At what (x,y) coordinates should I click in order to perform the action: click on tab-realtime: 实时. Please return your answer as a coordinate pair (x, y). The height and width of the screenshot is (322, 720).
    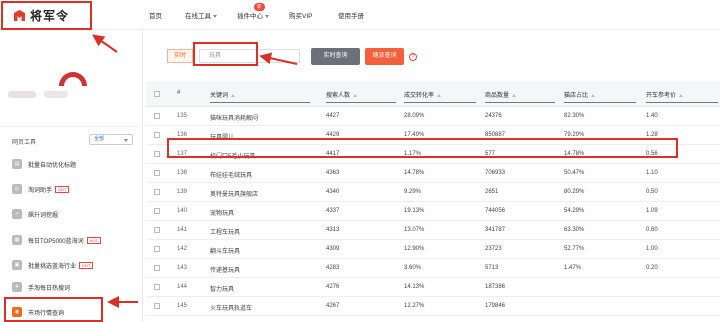
    Looking at the image, I should click on (180, 56).